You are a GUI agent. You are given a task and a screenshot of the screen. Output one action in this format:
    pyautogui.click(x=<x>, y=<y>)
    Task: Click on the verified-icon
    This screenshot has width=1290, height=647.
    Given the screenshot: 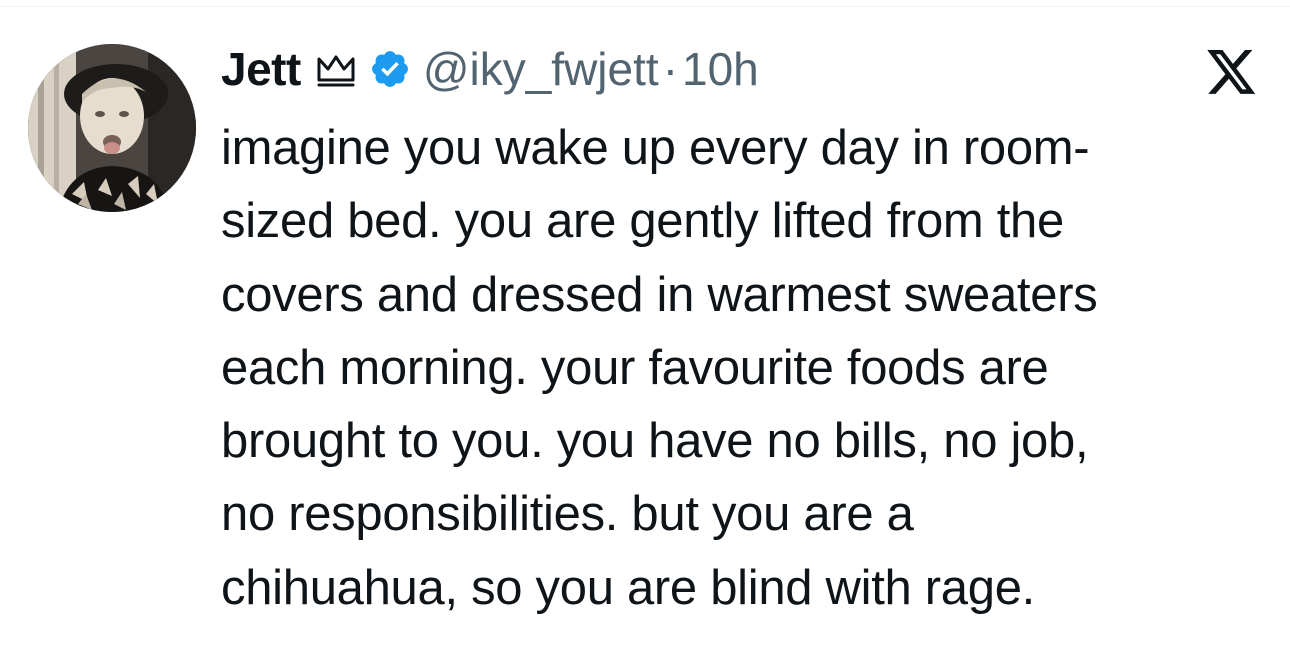 What is the action you would take?
    pyautogui.click(x=389, y=69)
    